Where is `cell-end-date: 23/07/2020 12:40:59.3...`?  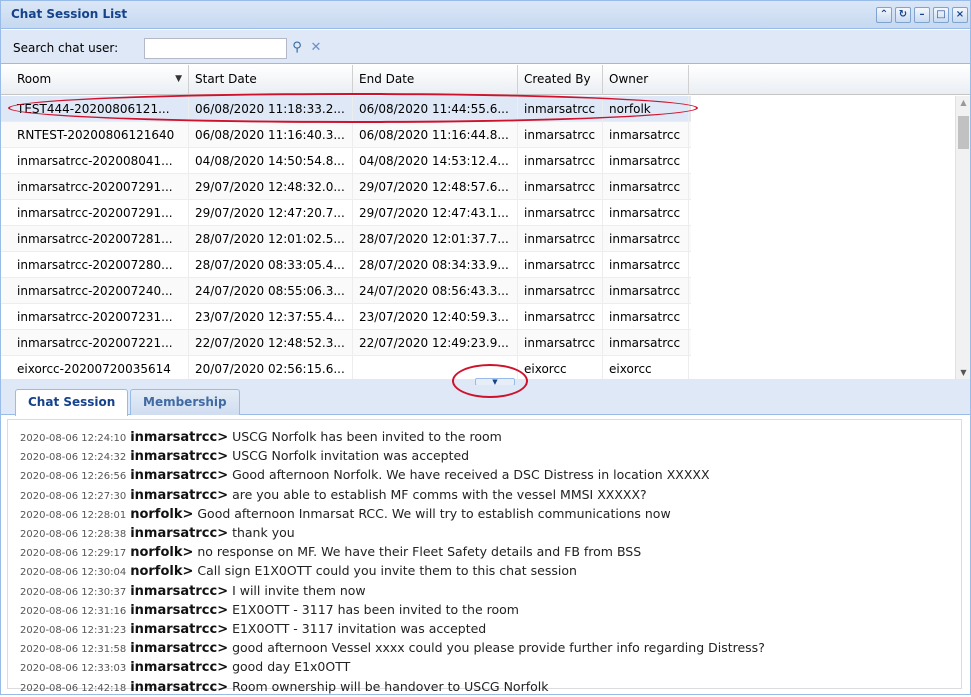 cell-end-date: 23/07/2020 12:40:59.3... is located at coordinates (435, 317).